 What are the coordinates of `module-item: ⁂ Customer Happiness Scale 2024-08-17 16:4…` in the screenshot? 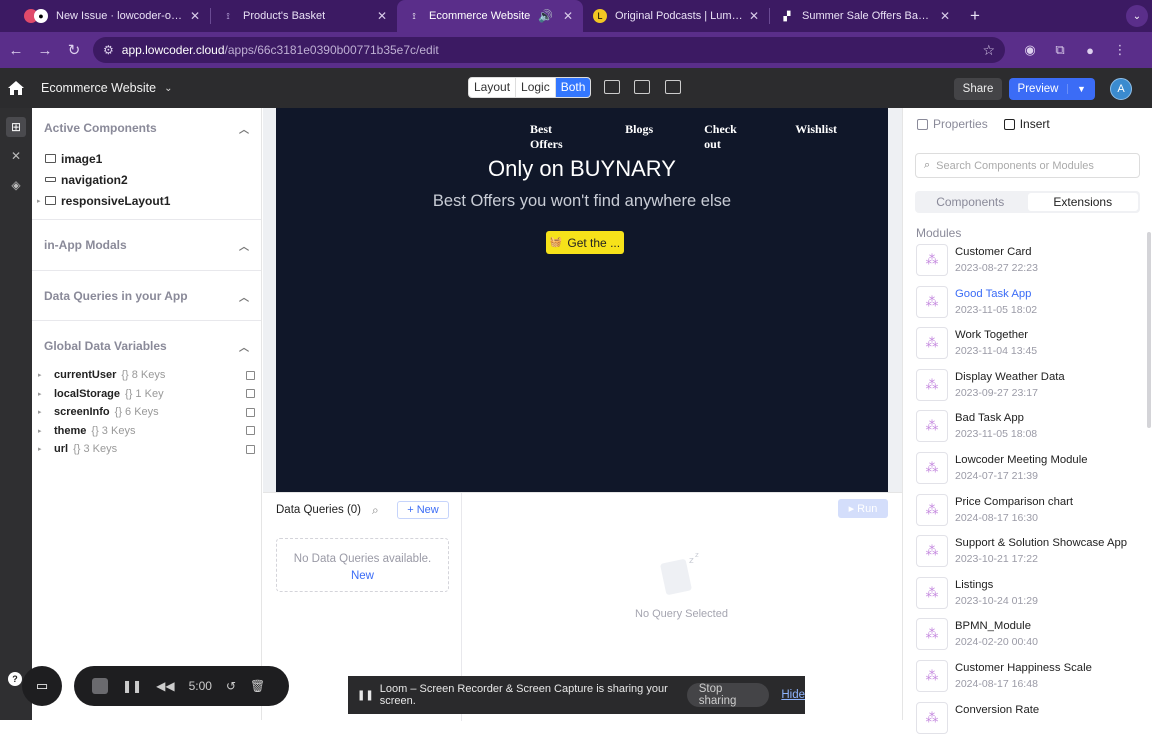 It's located at (1026, 679).